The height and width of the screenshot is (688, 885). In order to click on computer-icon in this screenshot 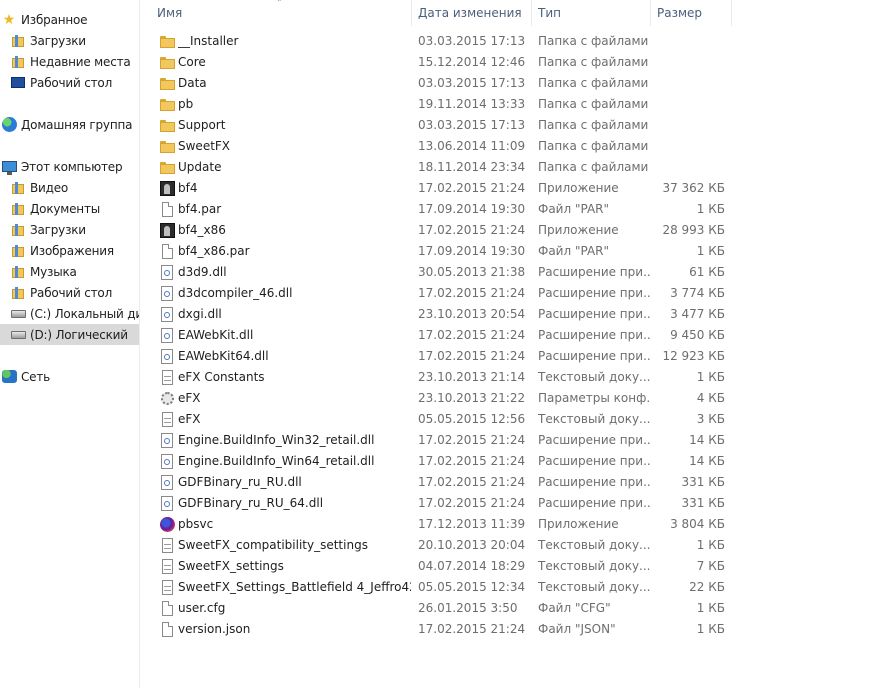, I will do `click(9, 167)`.